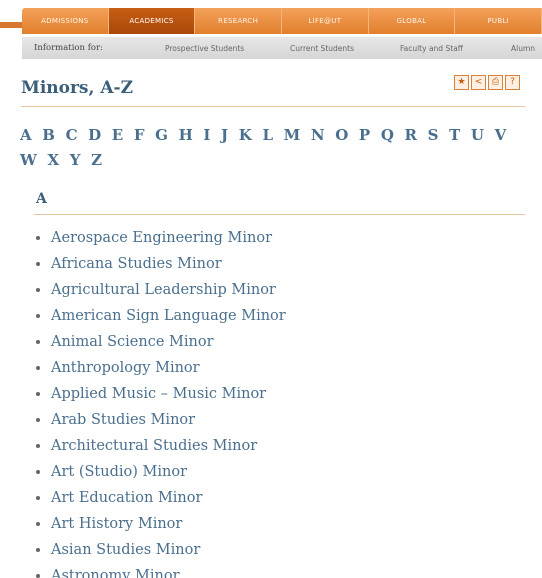 Image resolution: width=542 pixels, height=578 pixels. I want to click on alphabet-link-p: P, so click(364, 135).